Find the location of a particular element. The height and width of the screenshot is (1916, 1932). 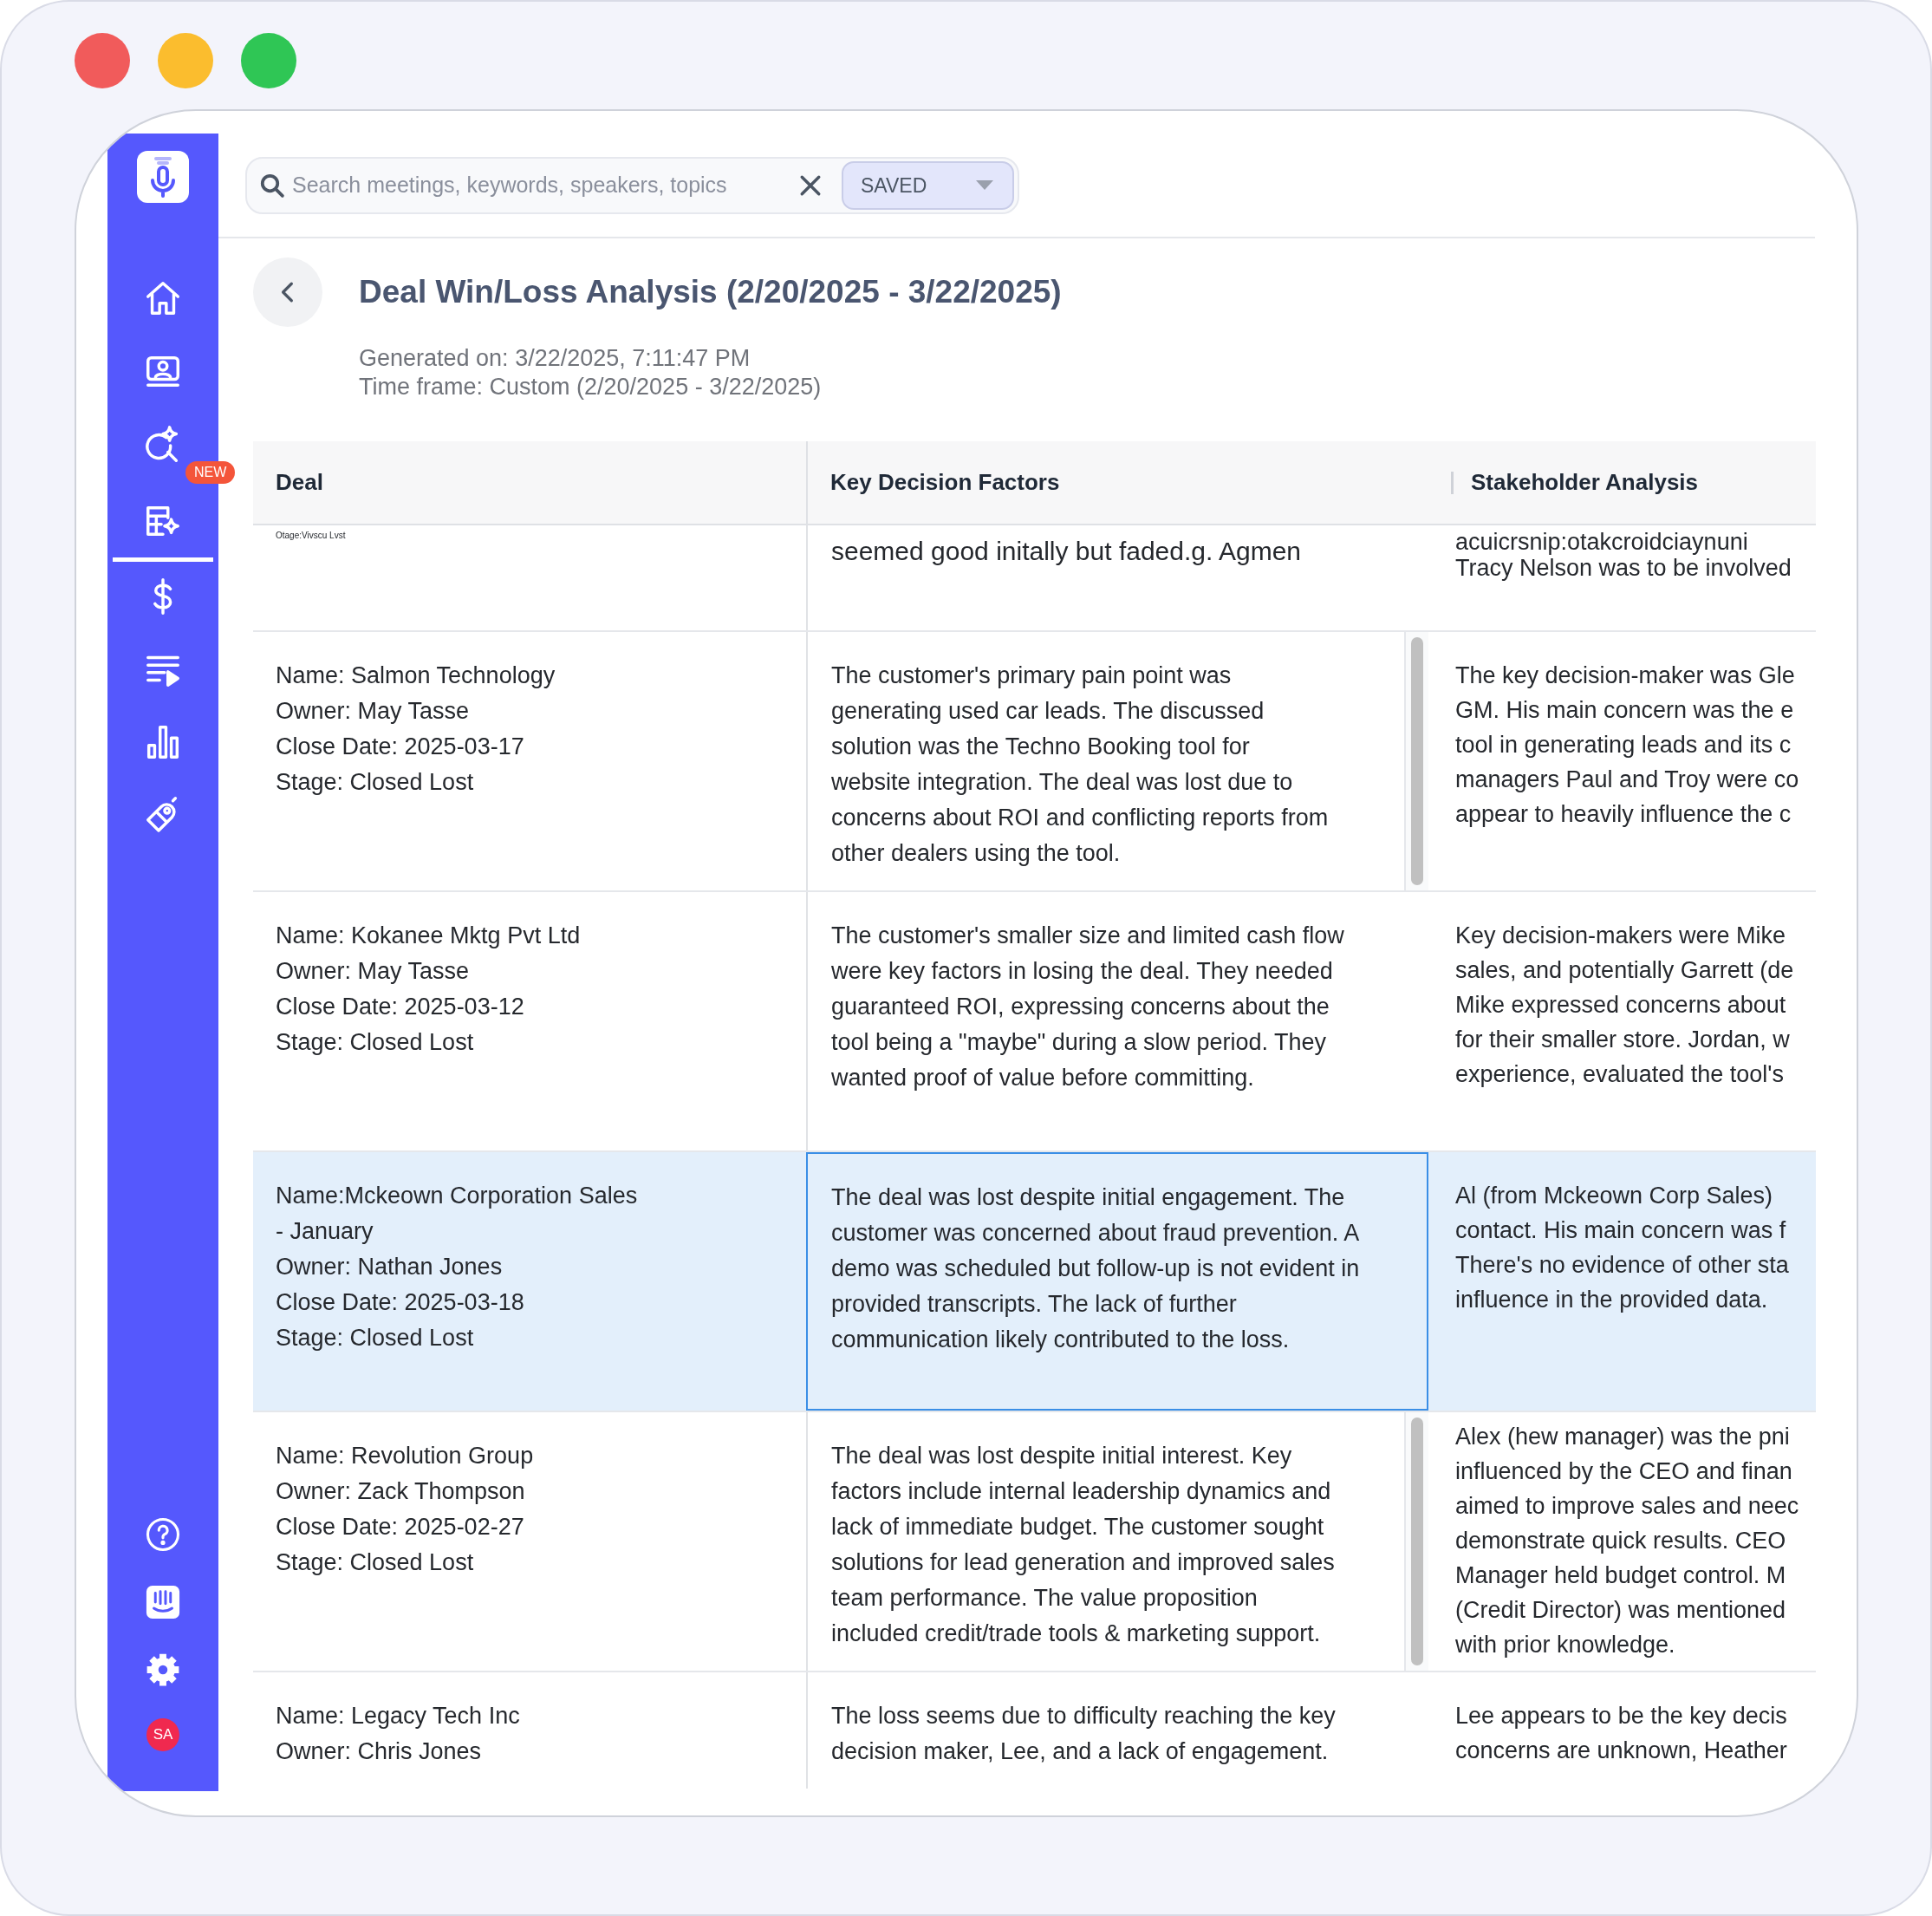

new-badge: NEW is located at coordinates (210, 473).